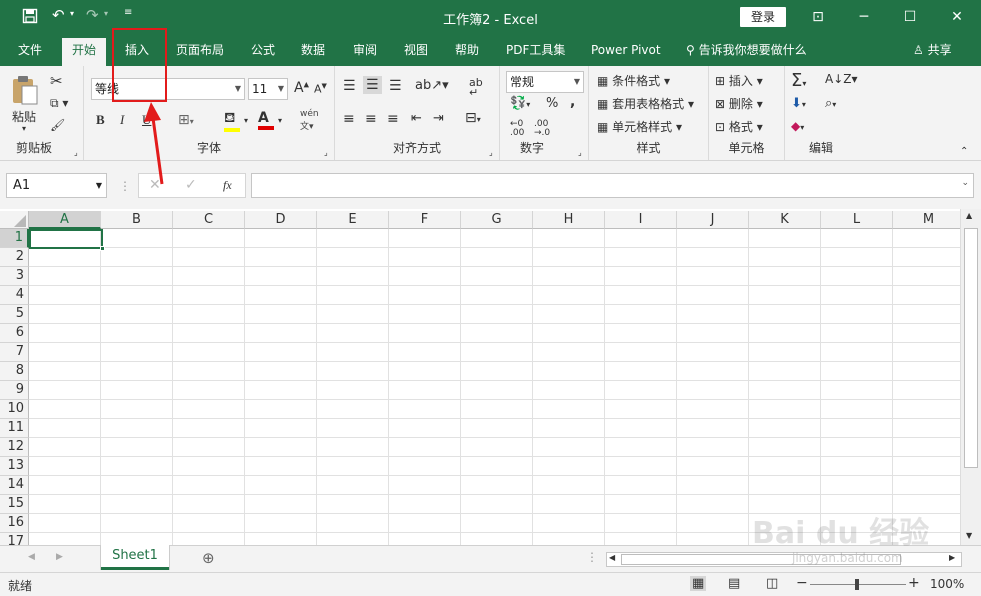 This screenshot has width=981, height=596. What do you see at coordinates (612, 185) in the screenshot?
I see `formula-input: ⌄` at bounding box center [612, 185].